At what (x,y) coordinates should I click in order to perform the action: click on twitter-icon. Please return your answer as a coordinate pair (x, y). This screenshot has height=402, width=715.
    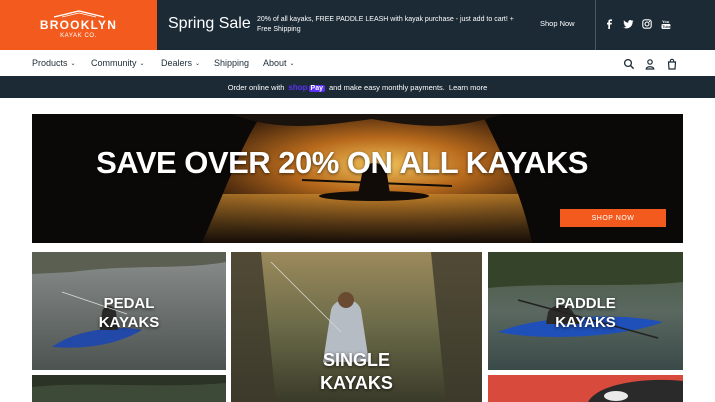
    Looking at the image, I should click on (628, 24).